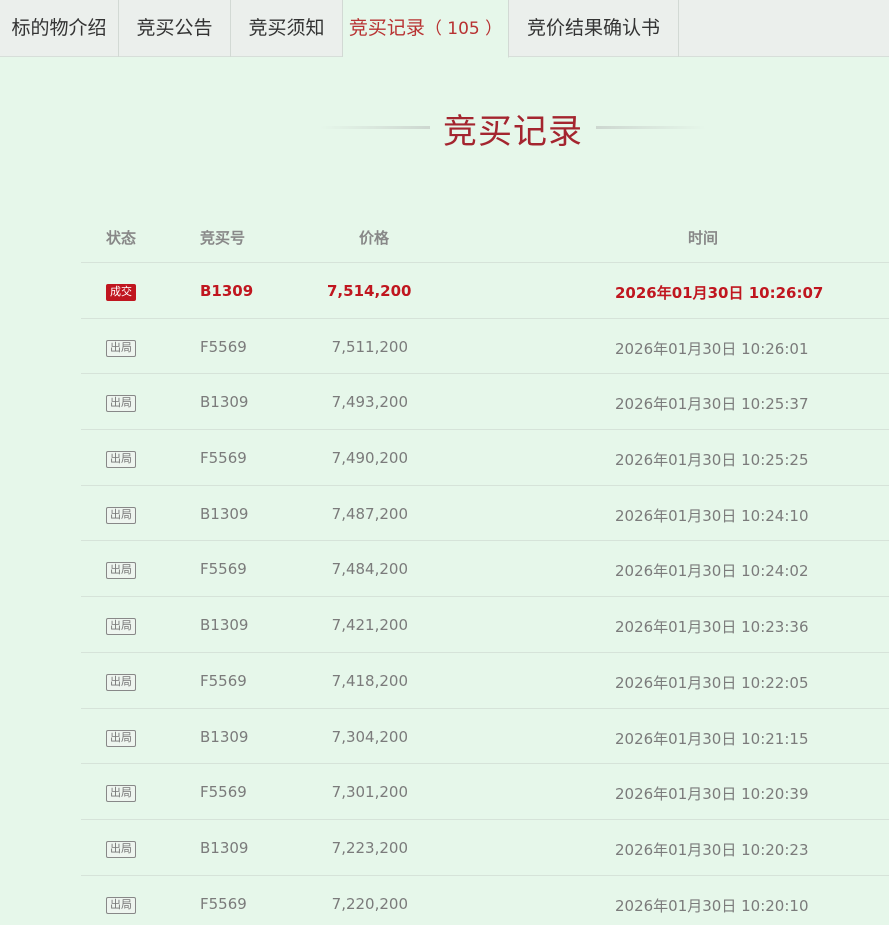 The image size is (889, 925). Describe the element at coordinates (485, 681) in the screenshot. I see `table-row: 出局 F5569 7,418,200 2026年01月30日 10:22:05` at that location.